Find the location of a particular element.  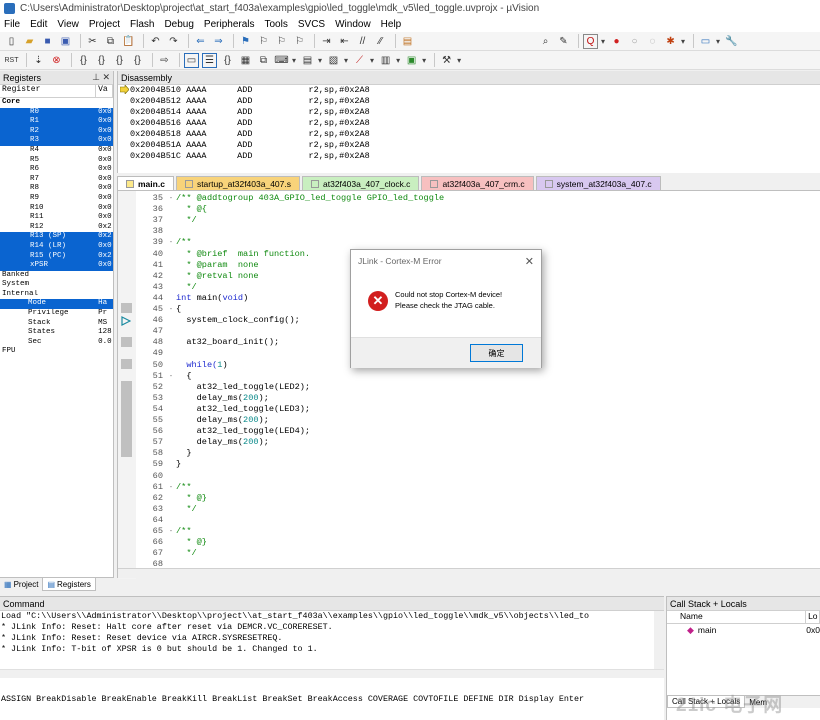

code-line: 52 at32_led_toggle(LED2); is located at coordinates (223, 387).